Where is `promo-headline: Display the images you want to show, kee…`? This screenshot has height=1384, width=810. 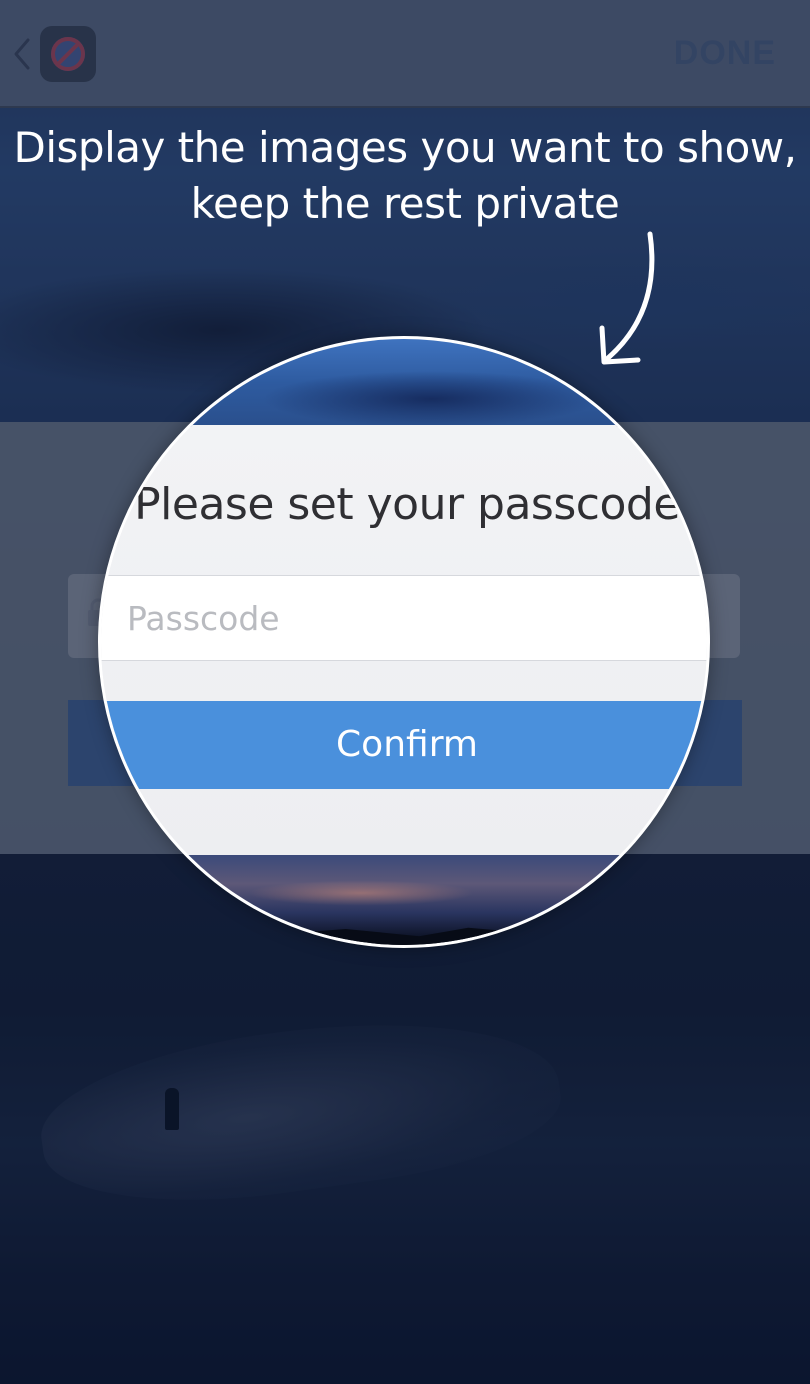
promo-headline: Display the images you want to show, kee… is located at coordinates (405, 176).